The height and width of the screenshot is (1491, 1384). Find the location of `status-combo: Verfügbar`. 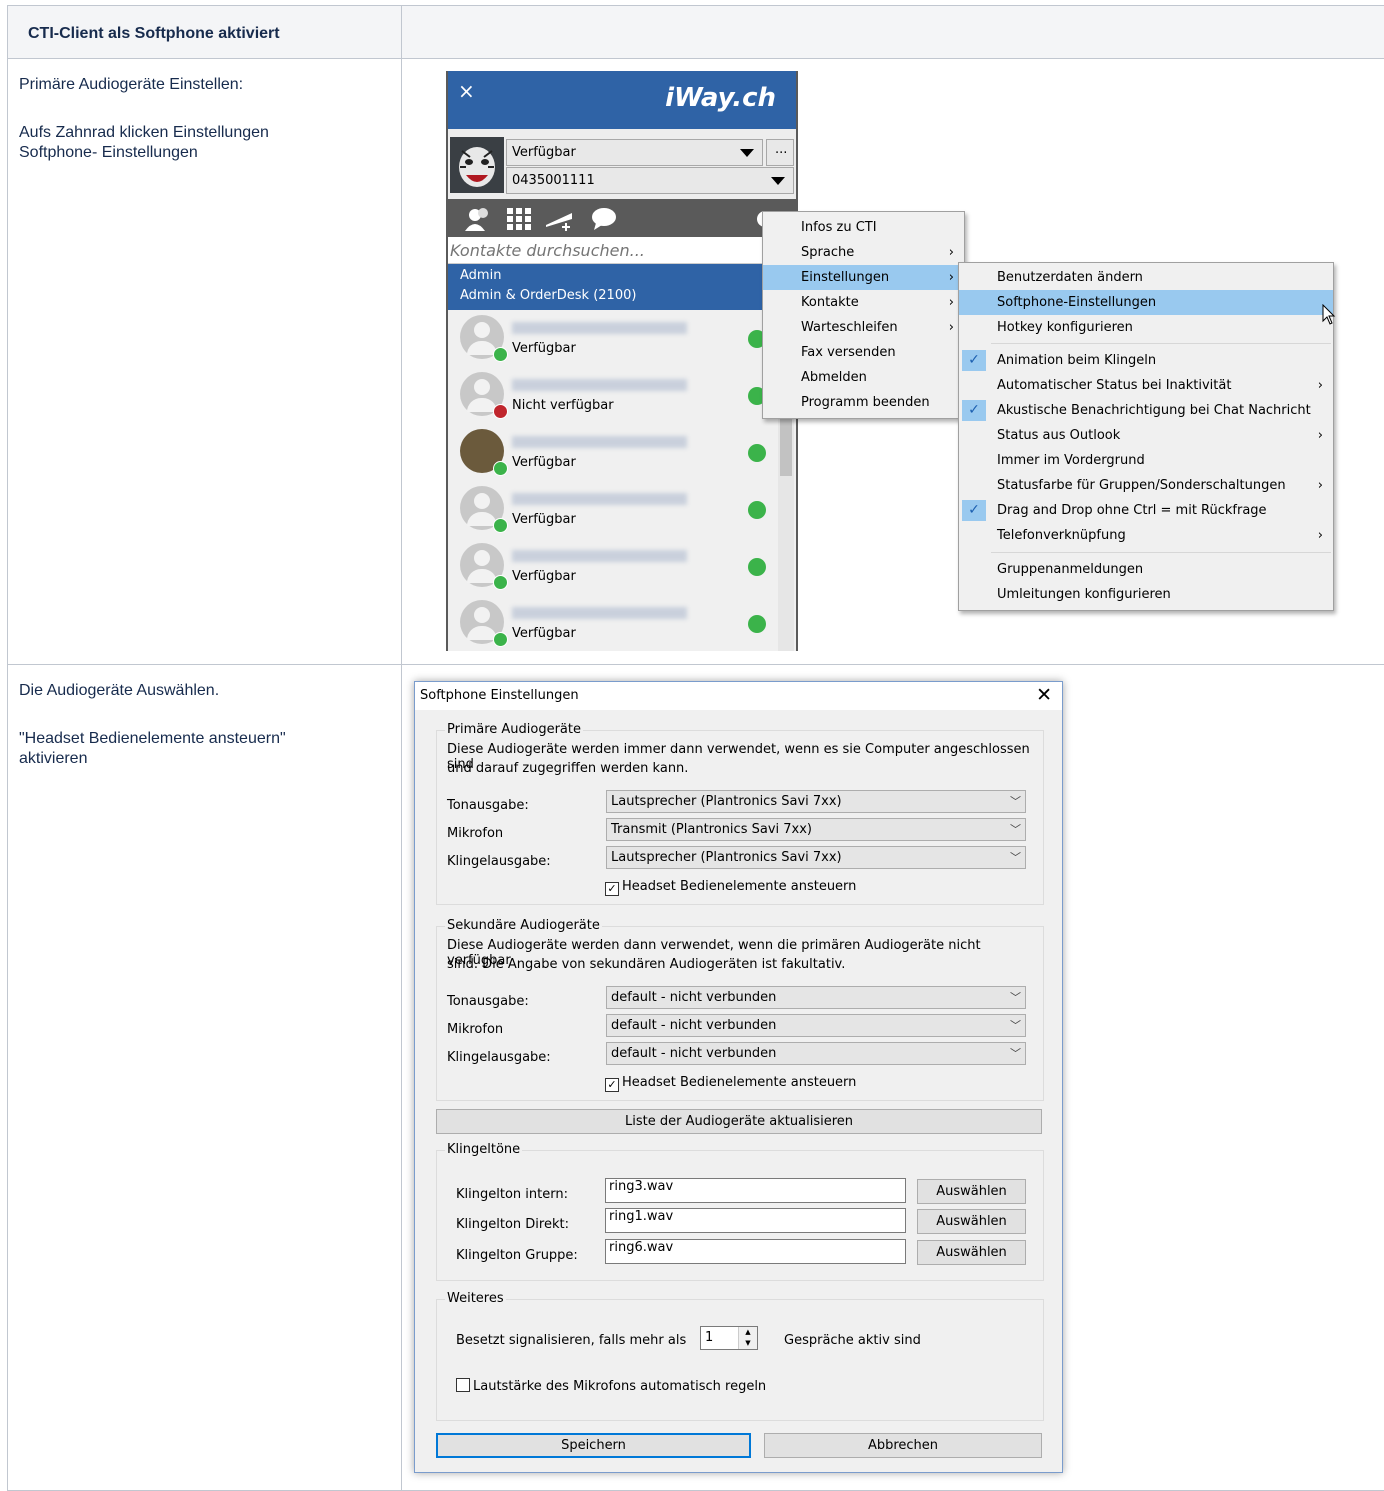

status-combo: Verfügbar is located at coordinates (634, 152).